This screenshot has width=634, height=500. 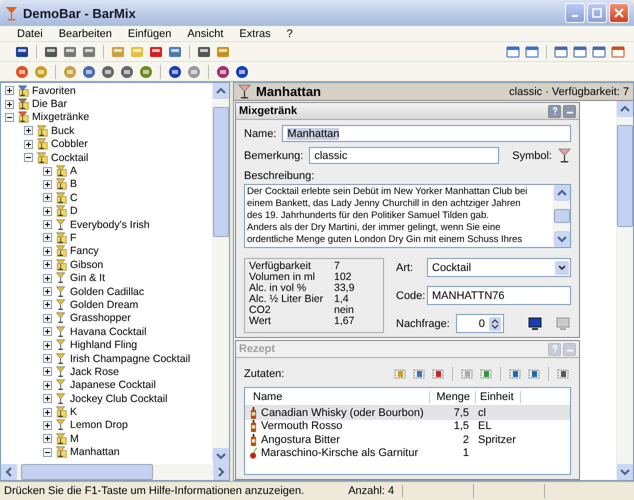 What do you see at coordinates (253, 453) in the screenshot?
I see `cherry-icon` at bounding box center [253, 453].